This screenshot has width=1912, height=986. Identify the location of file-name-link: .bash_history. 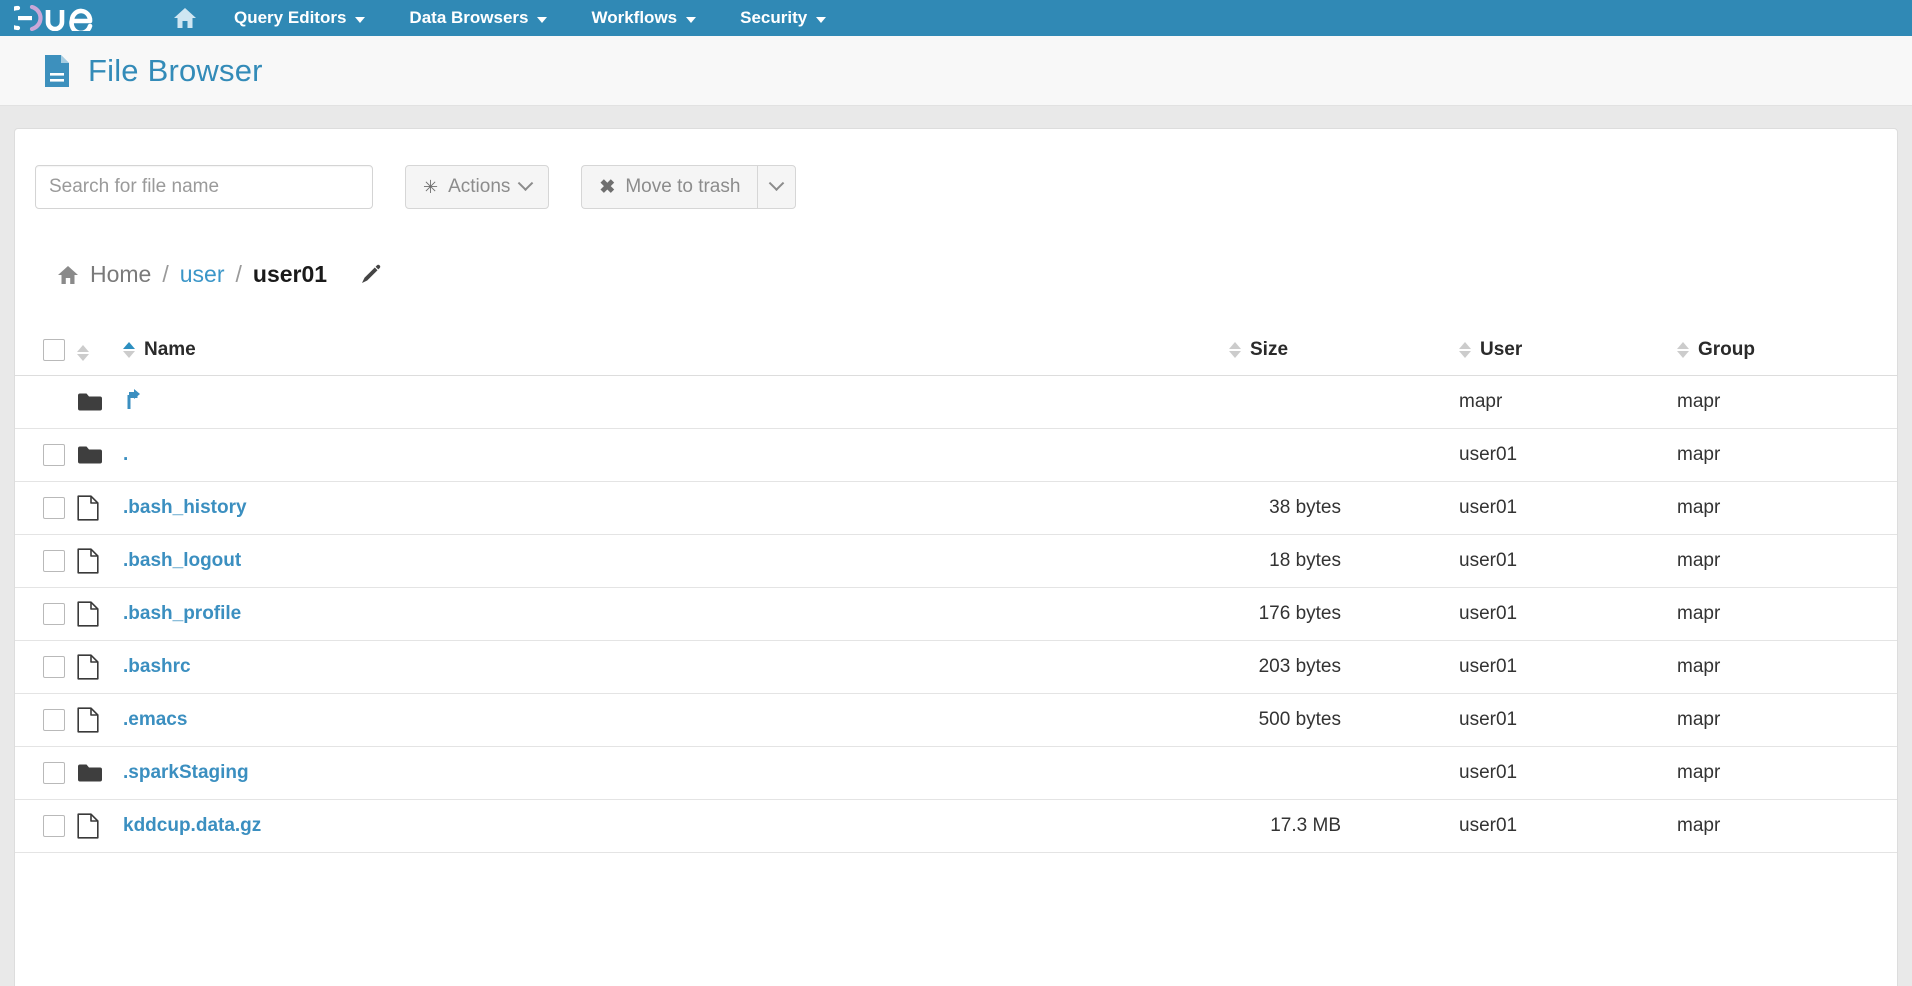
(185, 507).